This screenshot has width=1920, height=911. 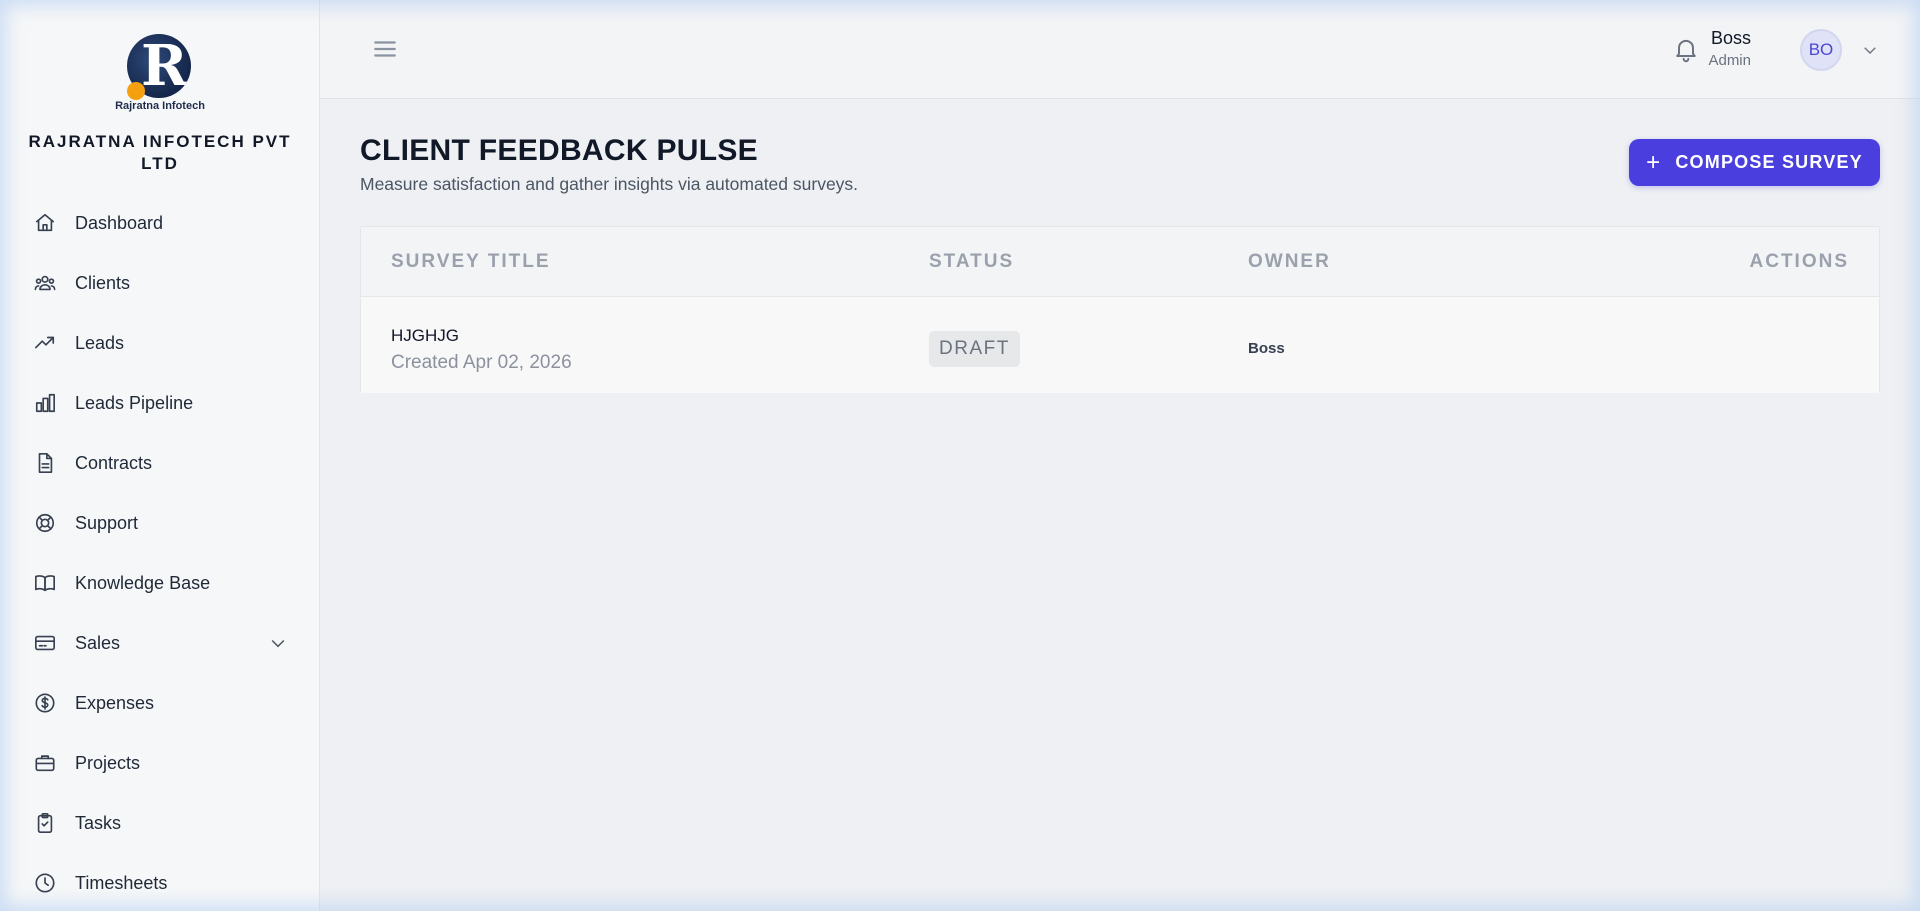 I want to click on sidebar-item-label: Clients, so click(x=103, y=282).